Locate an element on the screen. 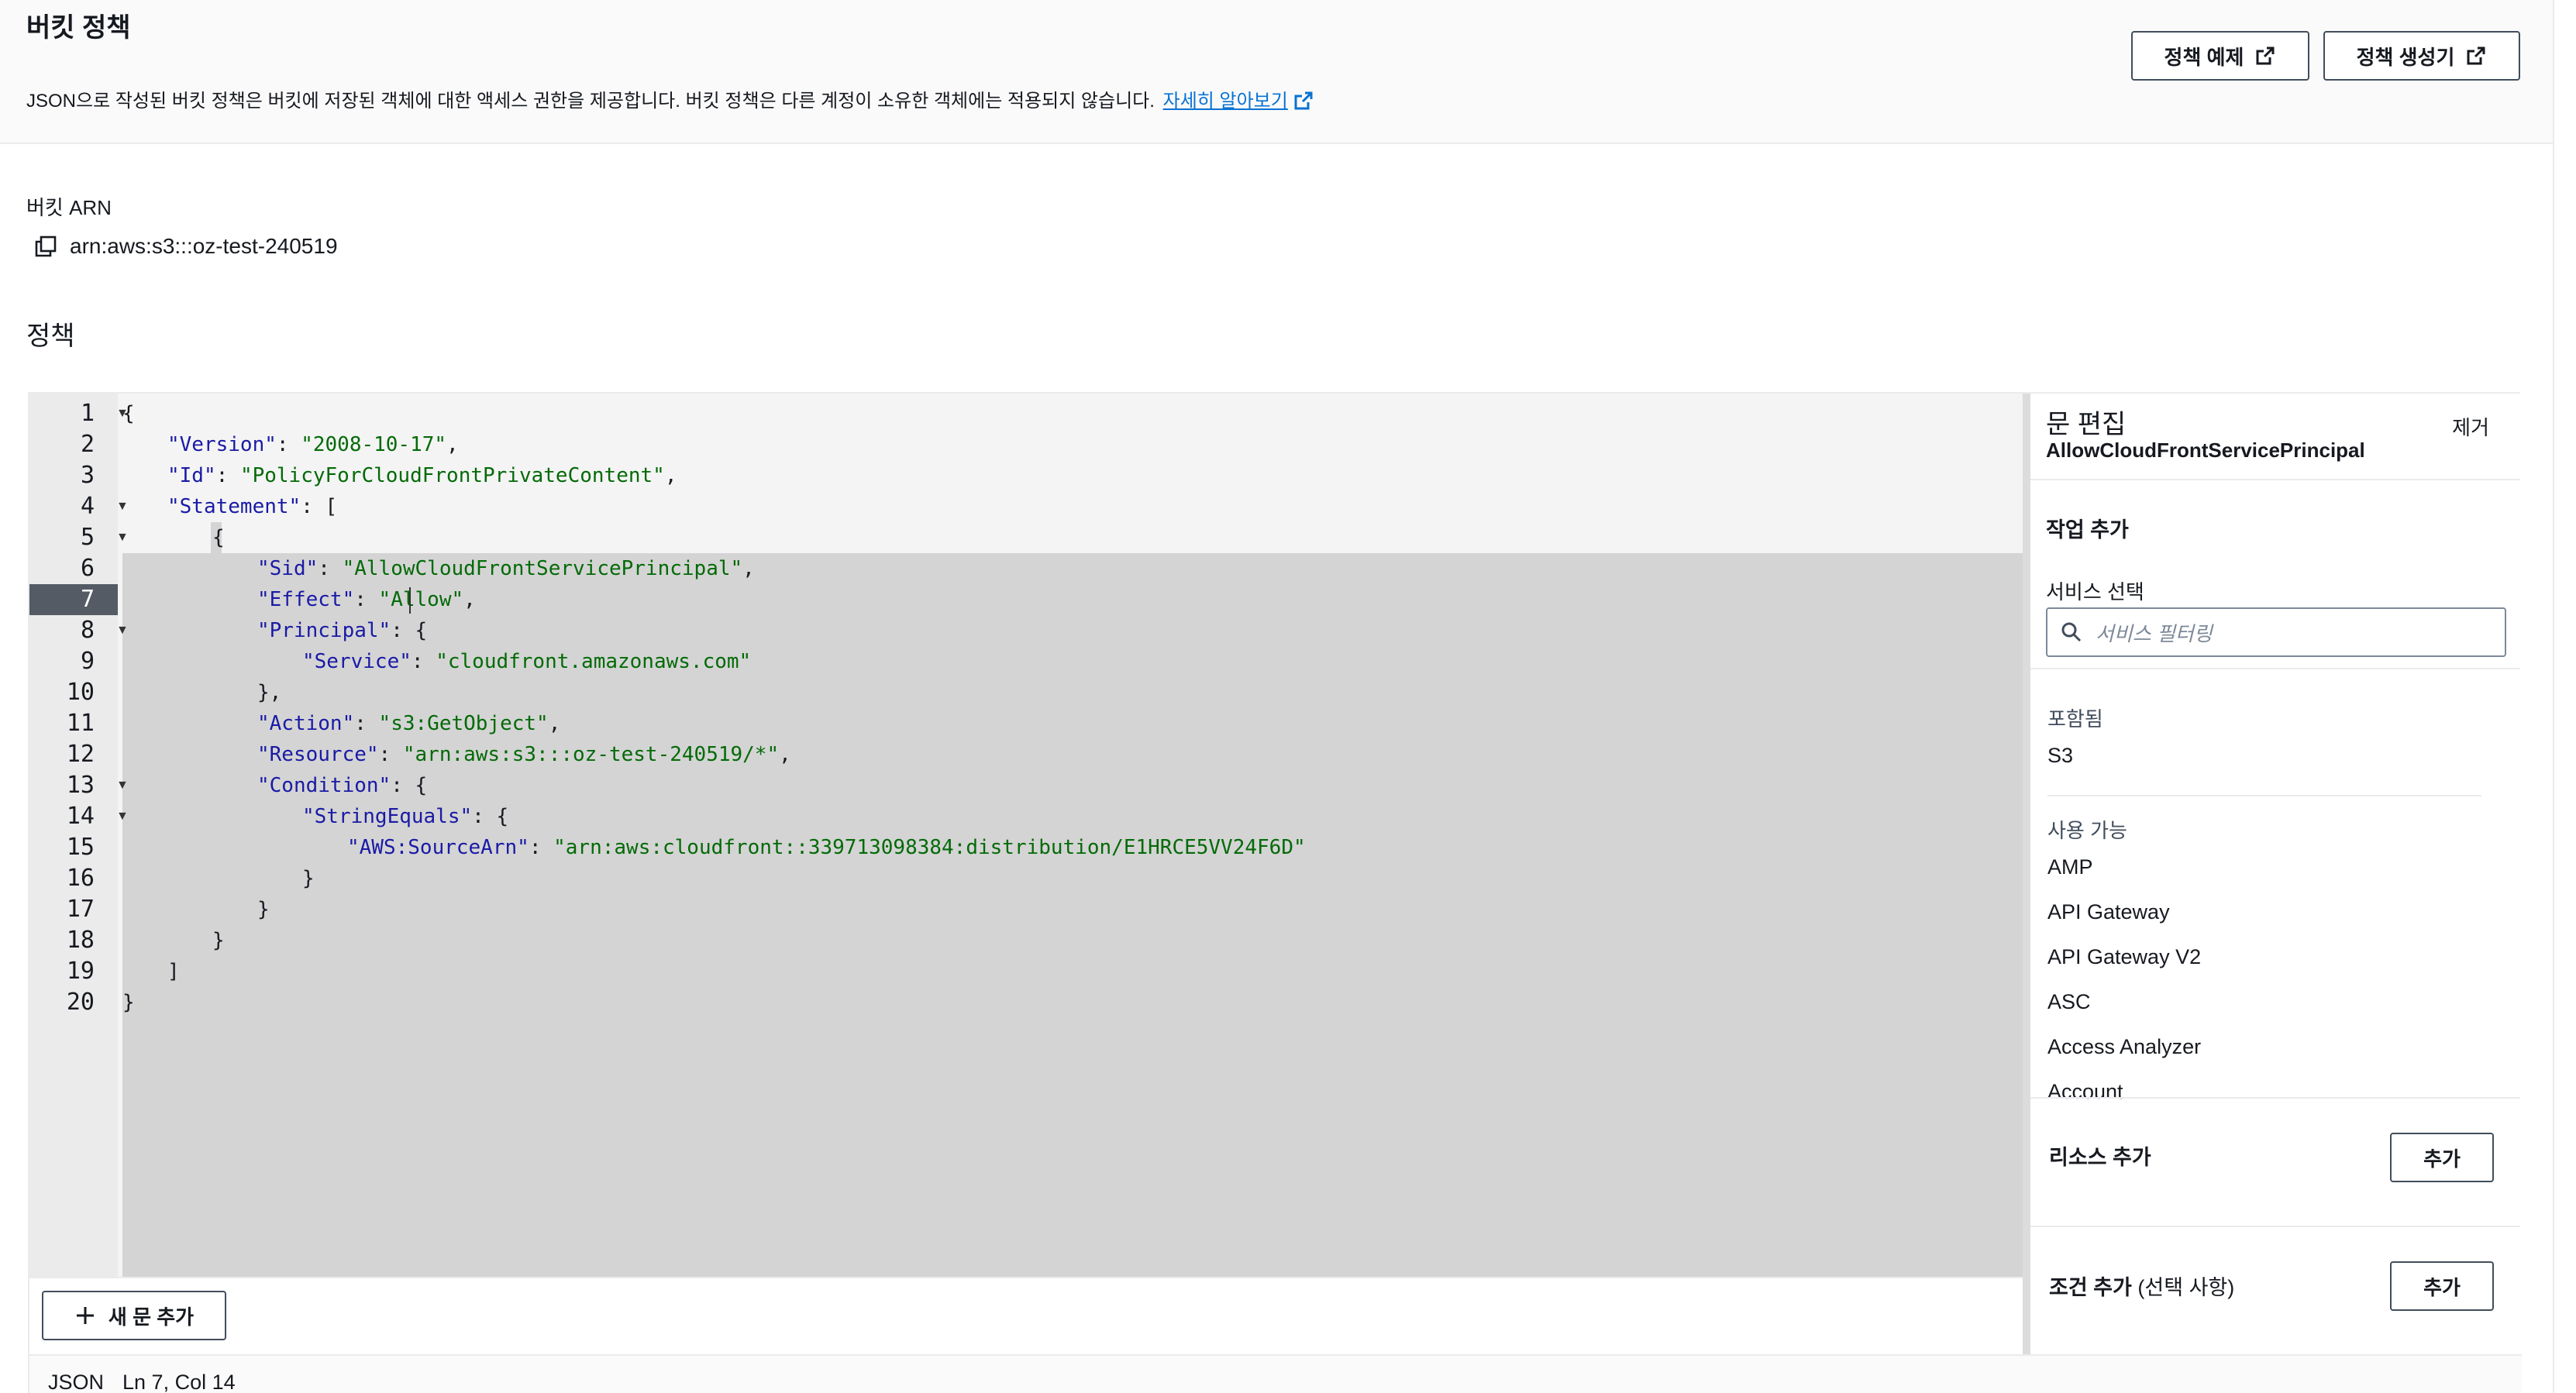  status-language: JSON is located at coordinates (76, 1382).